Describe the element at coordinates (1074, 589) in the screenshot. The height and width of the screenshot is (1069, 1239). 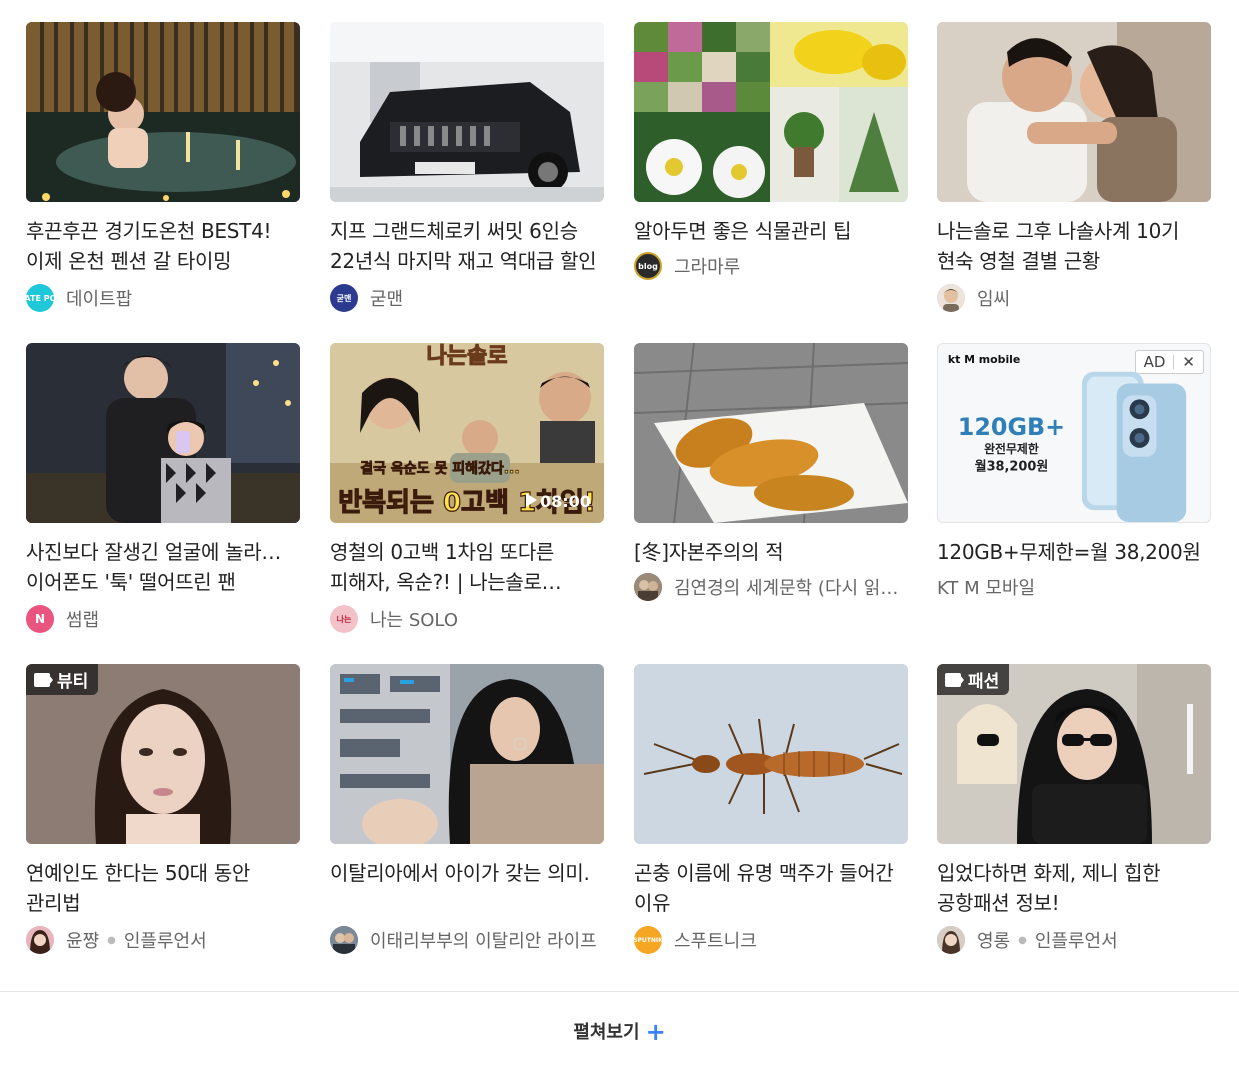
I see `ad-advertiser: KT M 모바일` at that location.